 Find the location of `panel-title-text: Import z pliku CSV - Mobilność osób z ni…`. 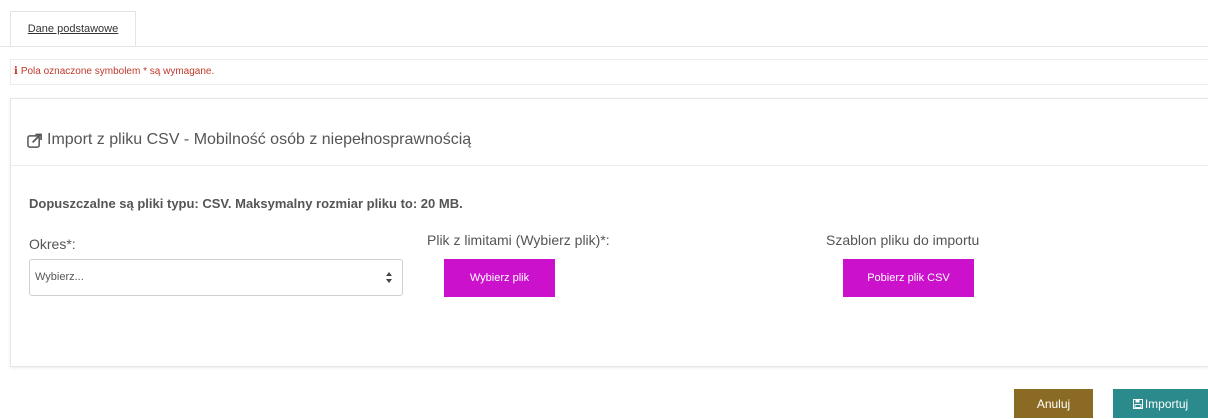

panel-title-text: Import z pliku CSV - Mobilność osób z ni… is located at coordinates (259, 139).